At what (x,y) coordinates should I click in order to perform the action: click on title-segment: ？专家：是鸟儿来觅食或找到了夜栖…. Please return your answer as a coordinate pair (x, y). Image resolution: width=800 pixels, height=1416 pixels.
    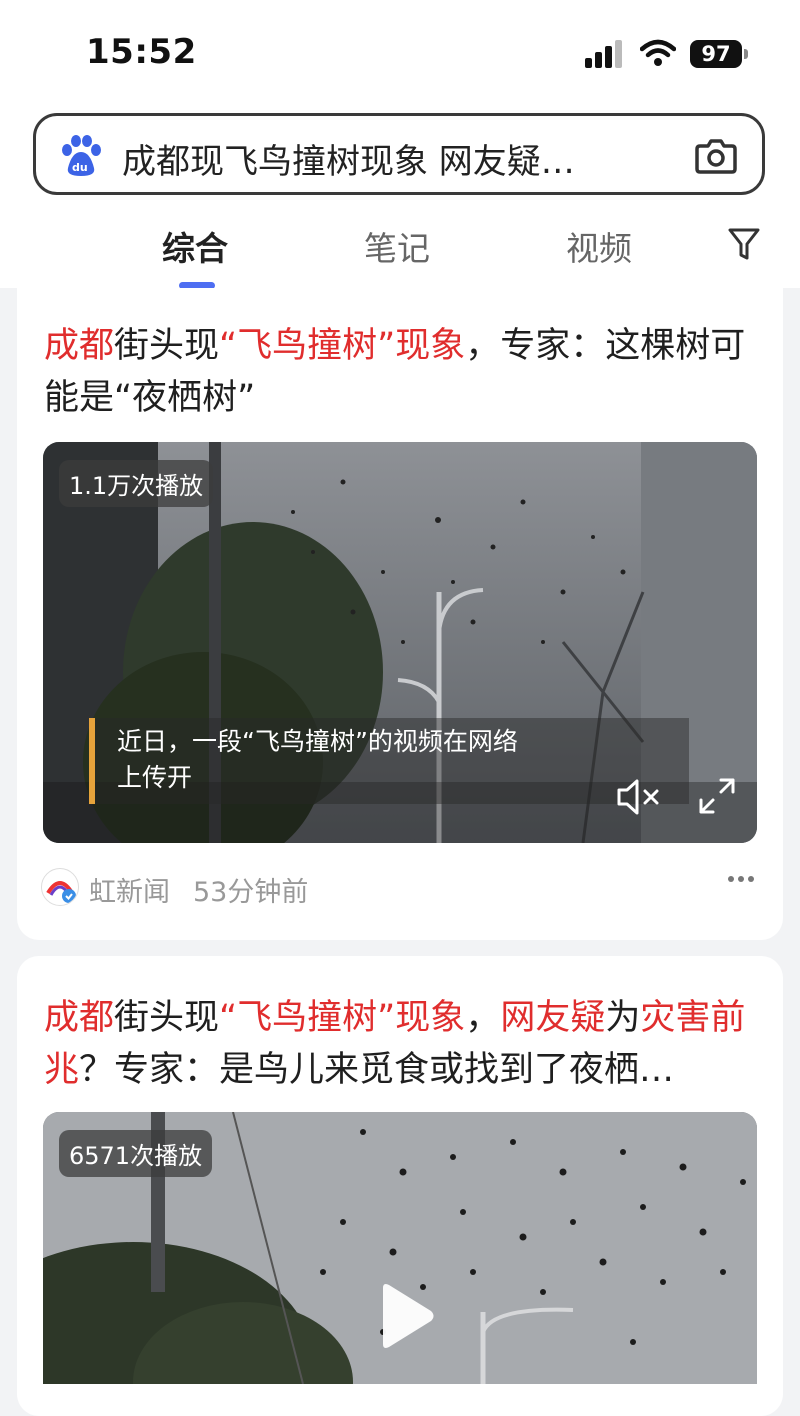
    Looking at the image, I should click on (377, 1070).